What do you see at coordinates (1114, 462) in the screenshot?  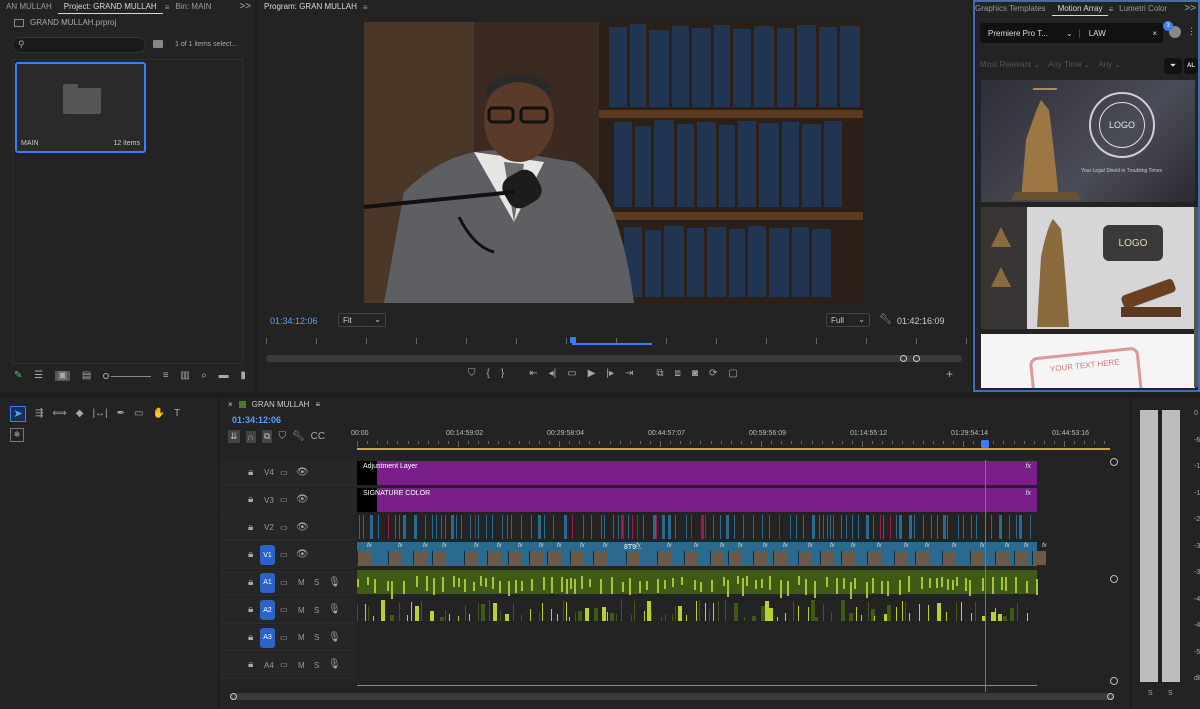 I see `vertical-zoom-handle-top` at bounding box center [1114, 462].